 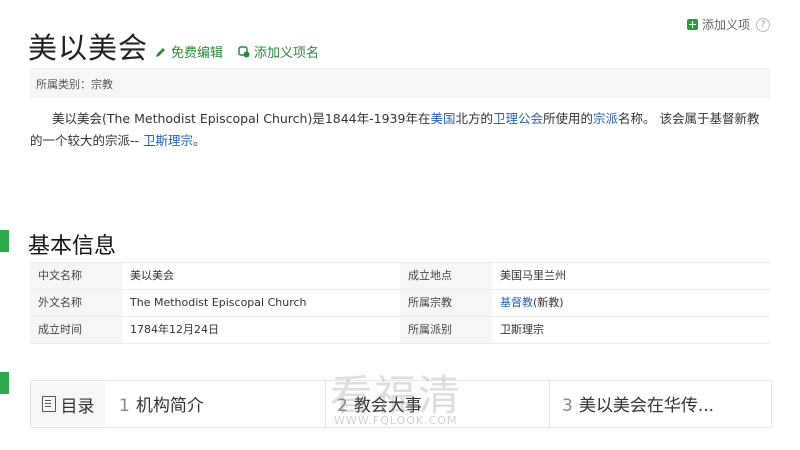 I want to click on toc-header-label: 目录, so click(x=77, y=406).